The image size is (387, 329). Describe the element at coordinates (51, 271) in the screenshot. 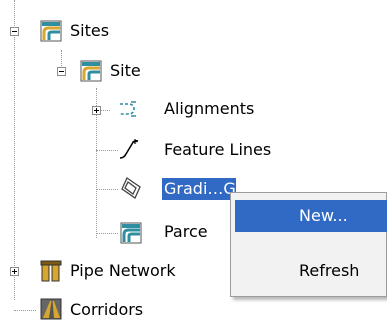

I see `pipe-networks-icon` at that location.